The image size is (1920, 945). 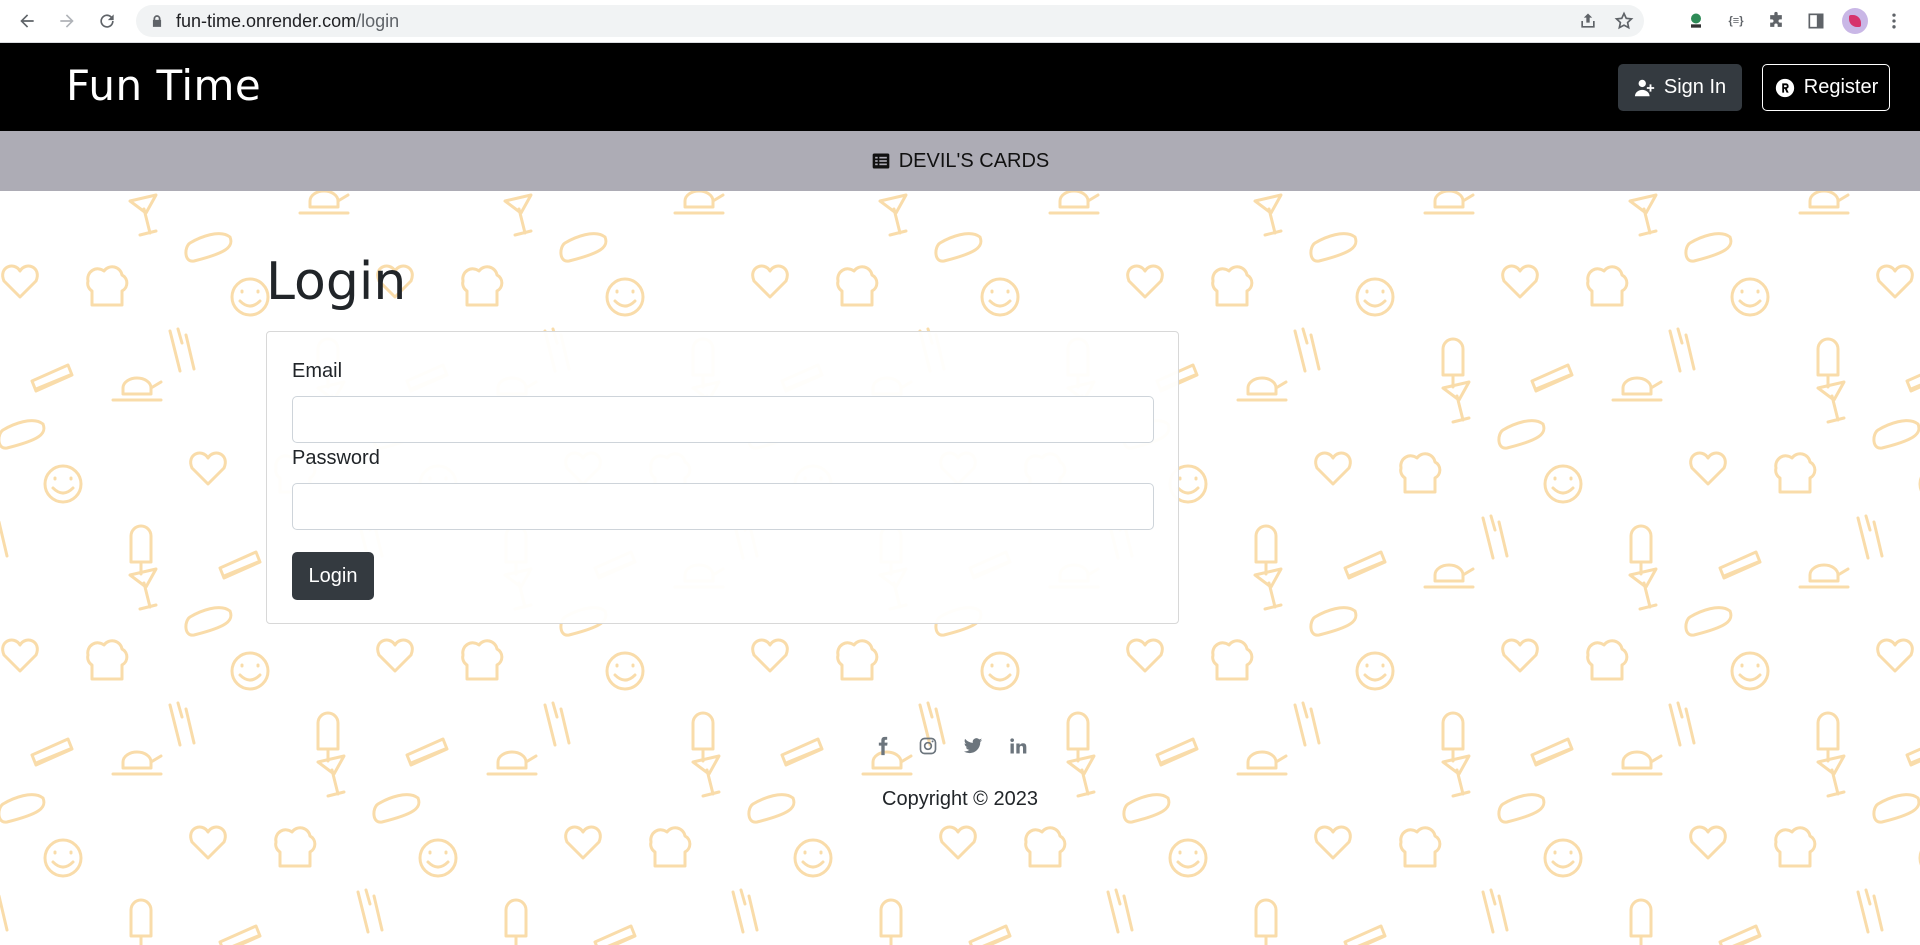 I want to click on profile-avatar, so click(x=1855, y=21).